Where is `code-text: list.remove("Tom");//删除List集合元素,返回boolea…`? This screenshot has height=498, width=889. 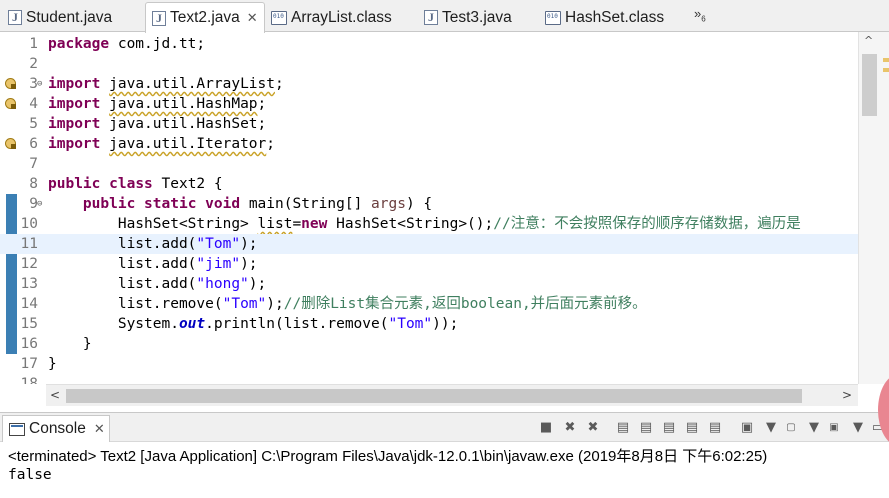
code-text: list.remove("Tom");//删除List集合元素,返回boolea… is located at coordinates (347, 304).